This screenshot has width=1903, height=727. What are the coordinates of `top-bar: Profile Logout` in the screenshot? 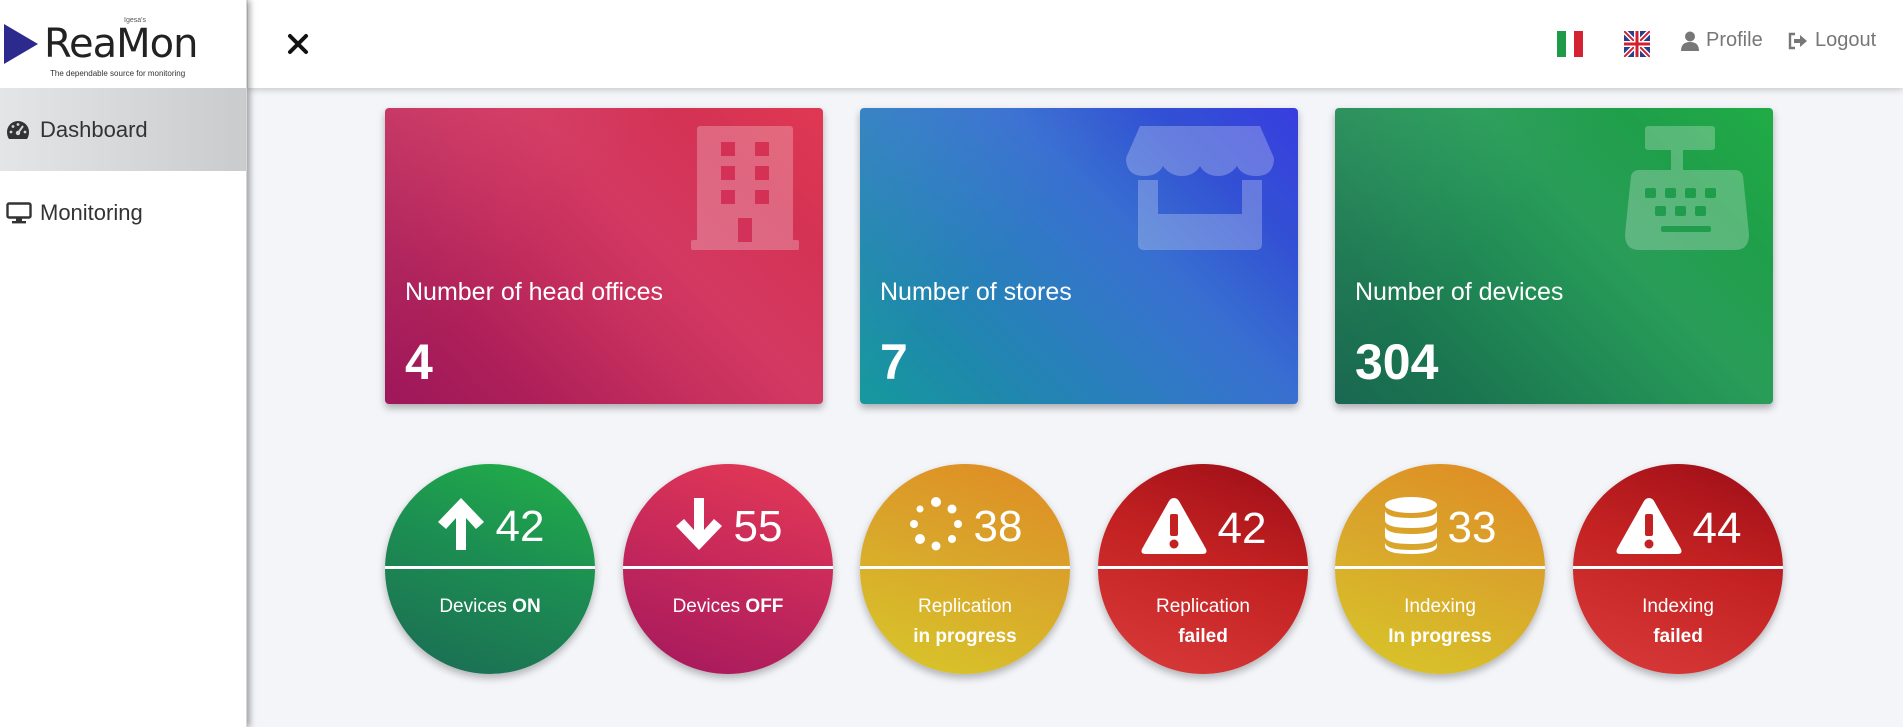 It's located at (1075, 44).